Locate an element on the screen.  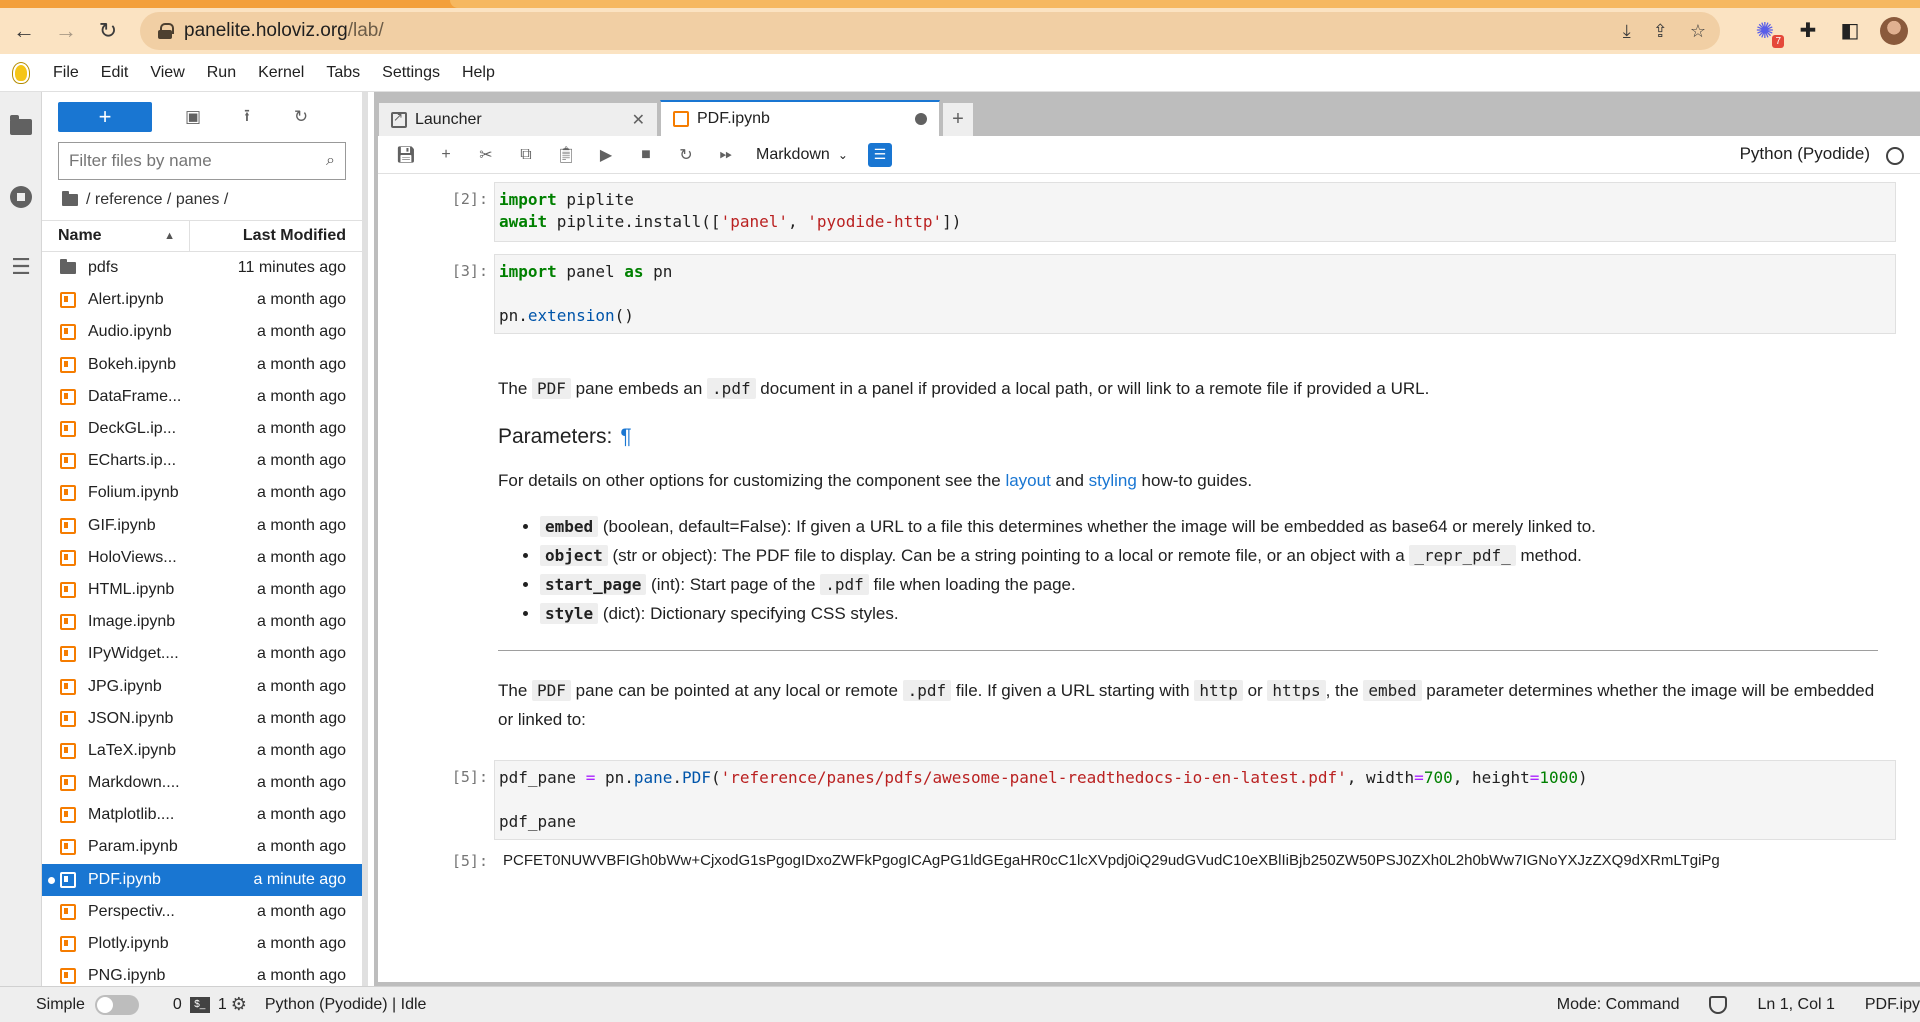
file-browser-icon is located at coordinates (21, 127).